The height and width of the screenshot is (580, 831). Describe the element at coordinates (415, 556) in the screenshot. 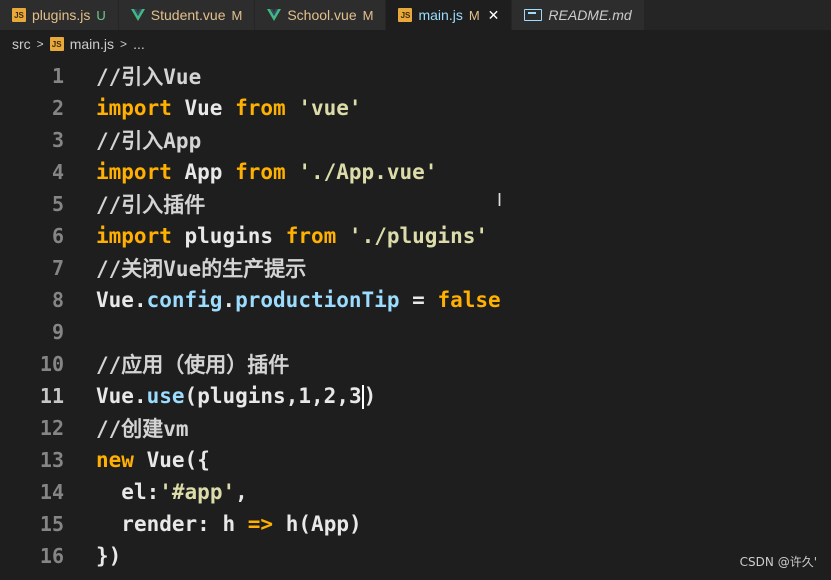

I see `code-line: 16})` at that location.